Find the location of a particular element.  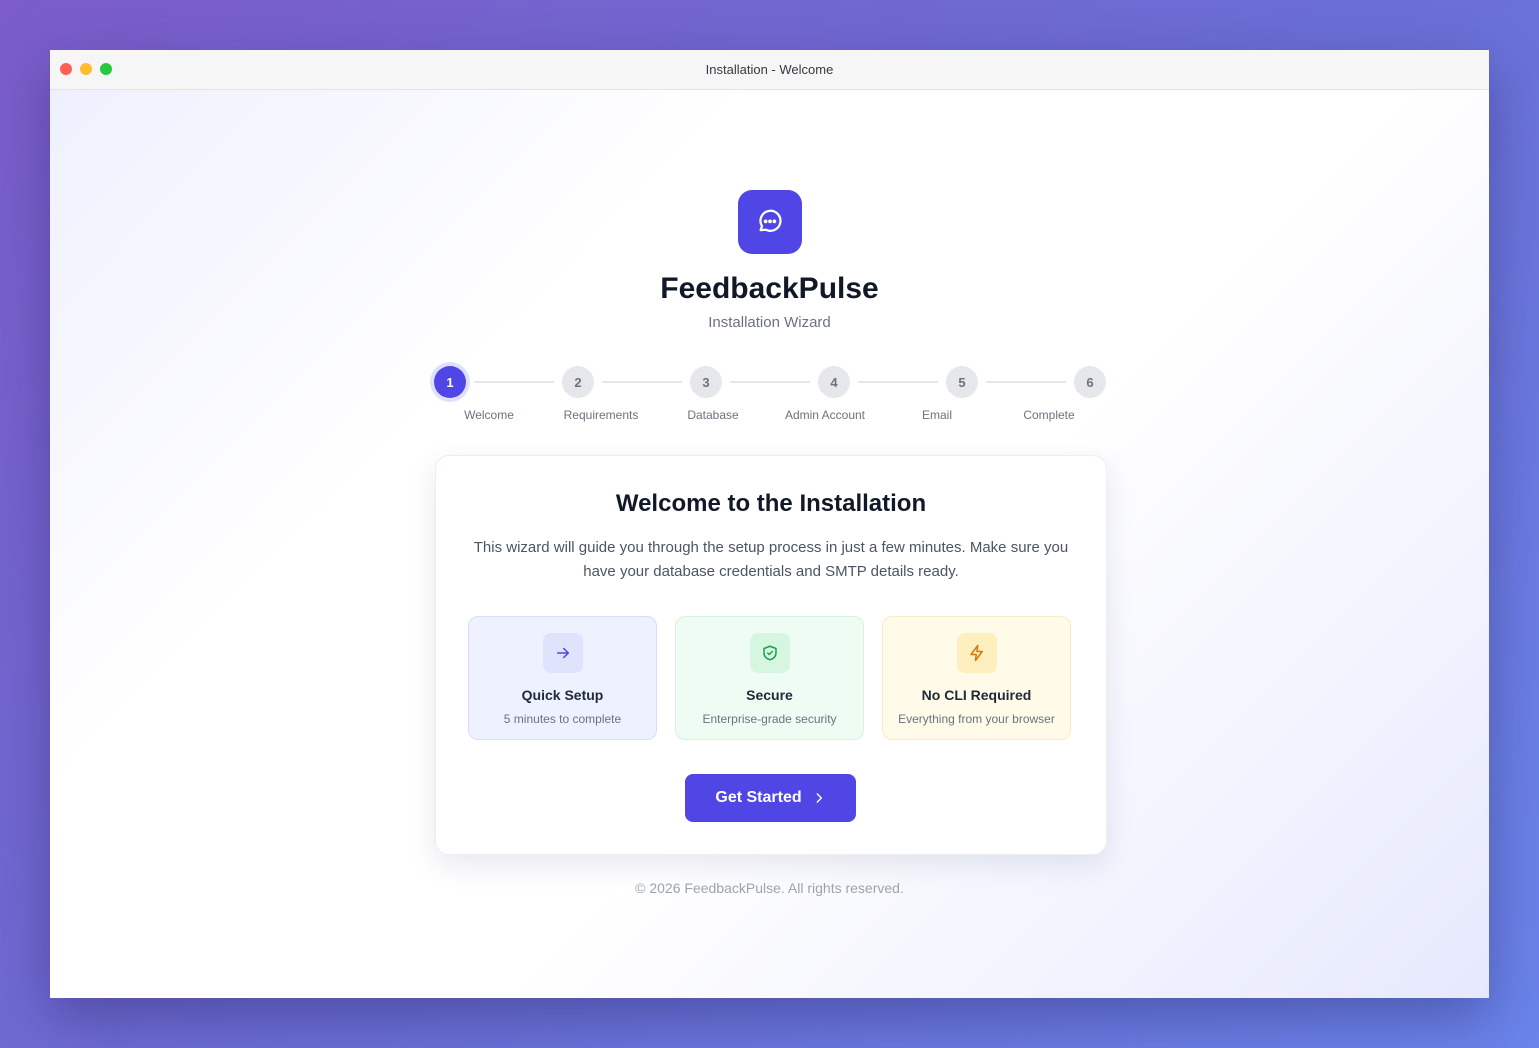

card-title: Welcome to the Installation is located at coordinates (771, 503).